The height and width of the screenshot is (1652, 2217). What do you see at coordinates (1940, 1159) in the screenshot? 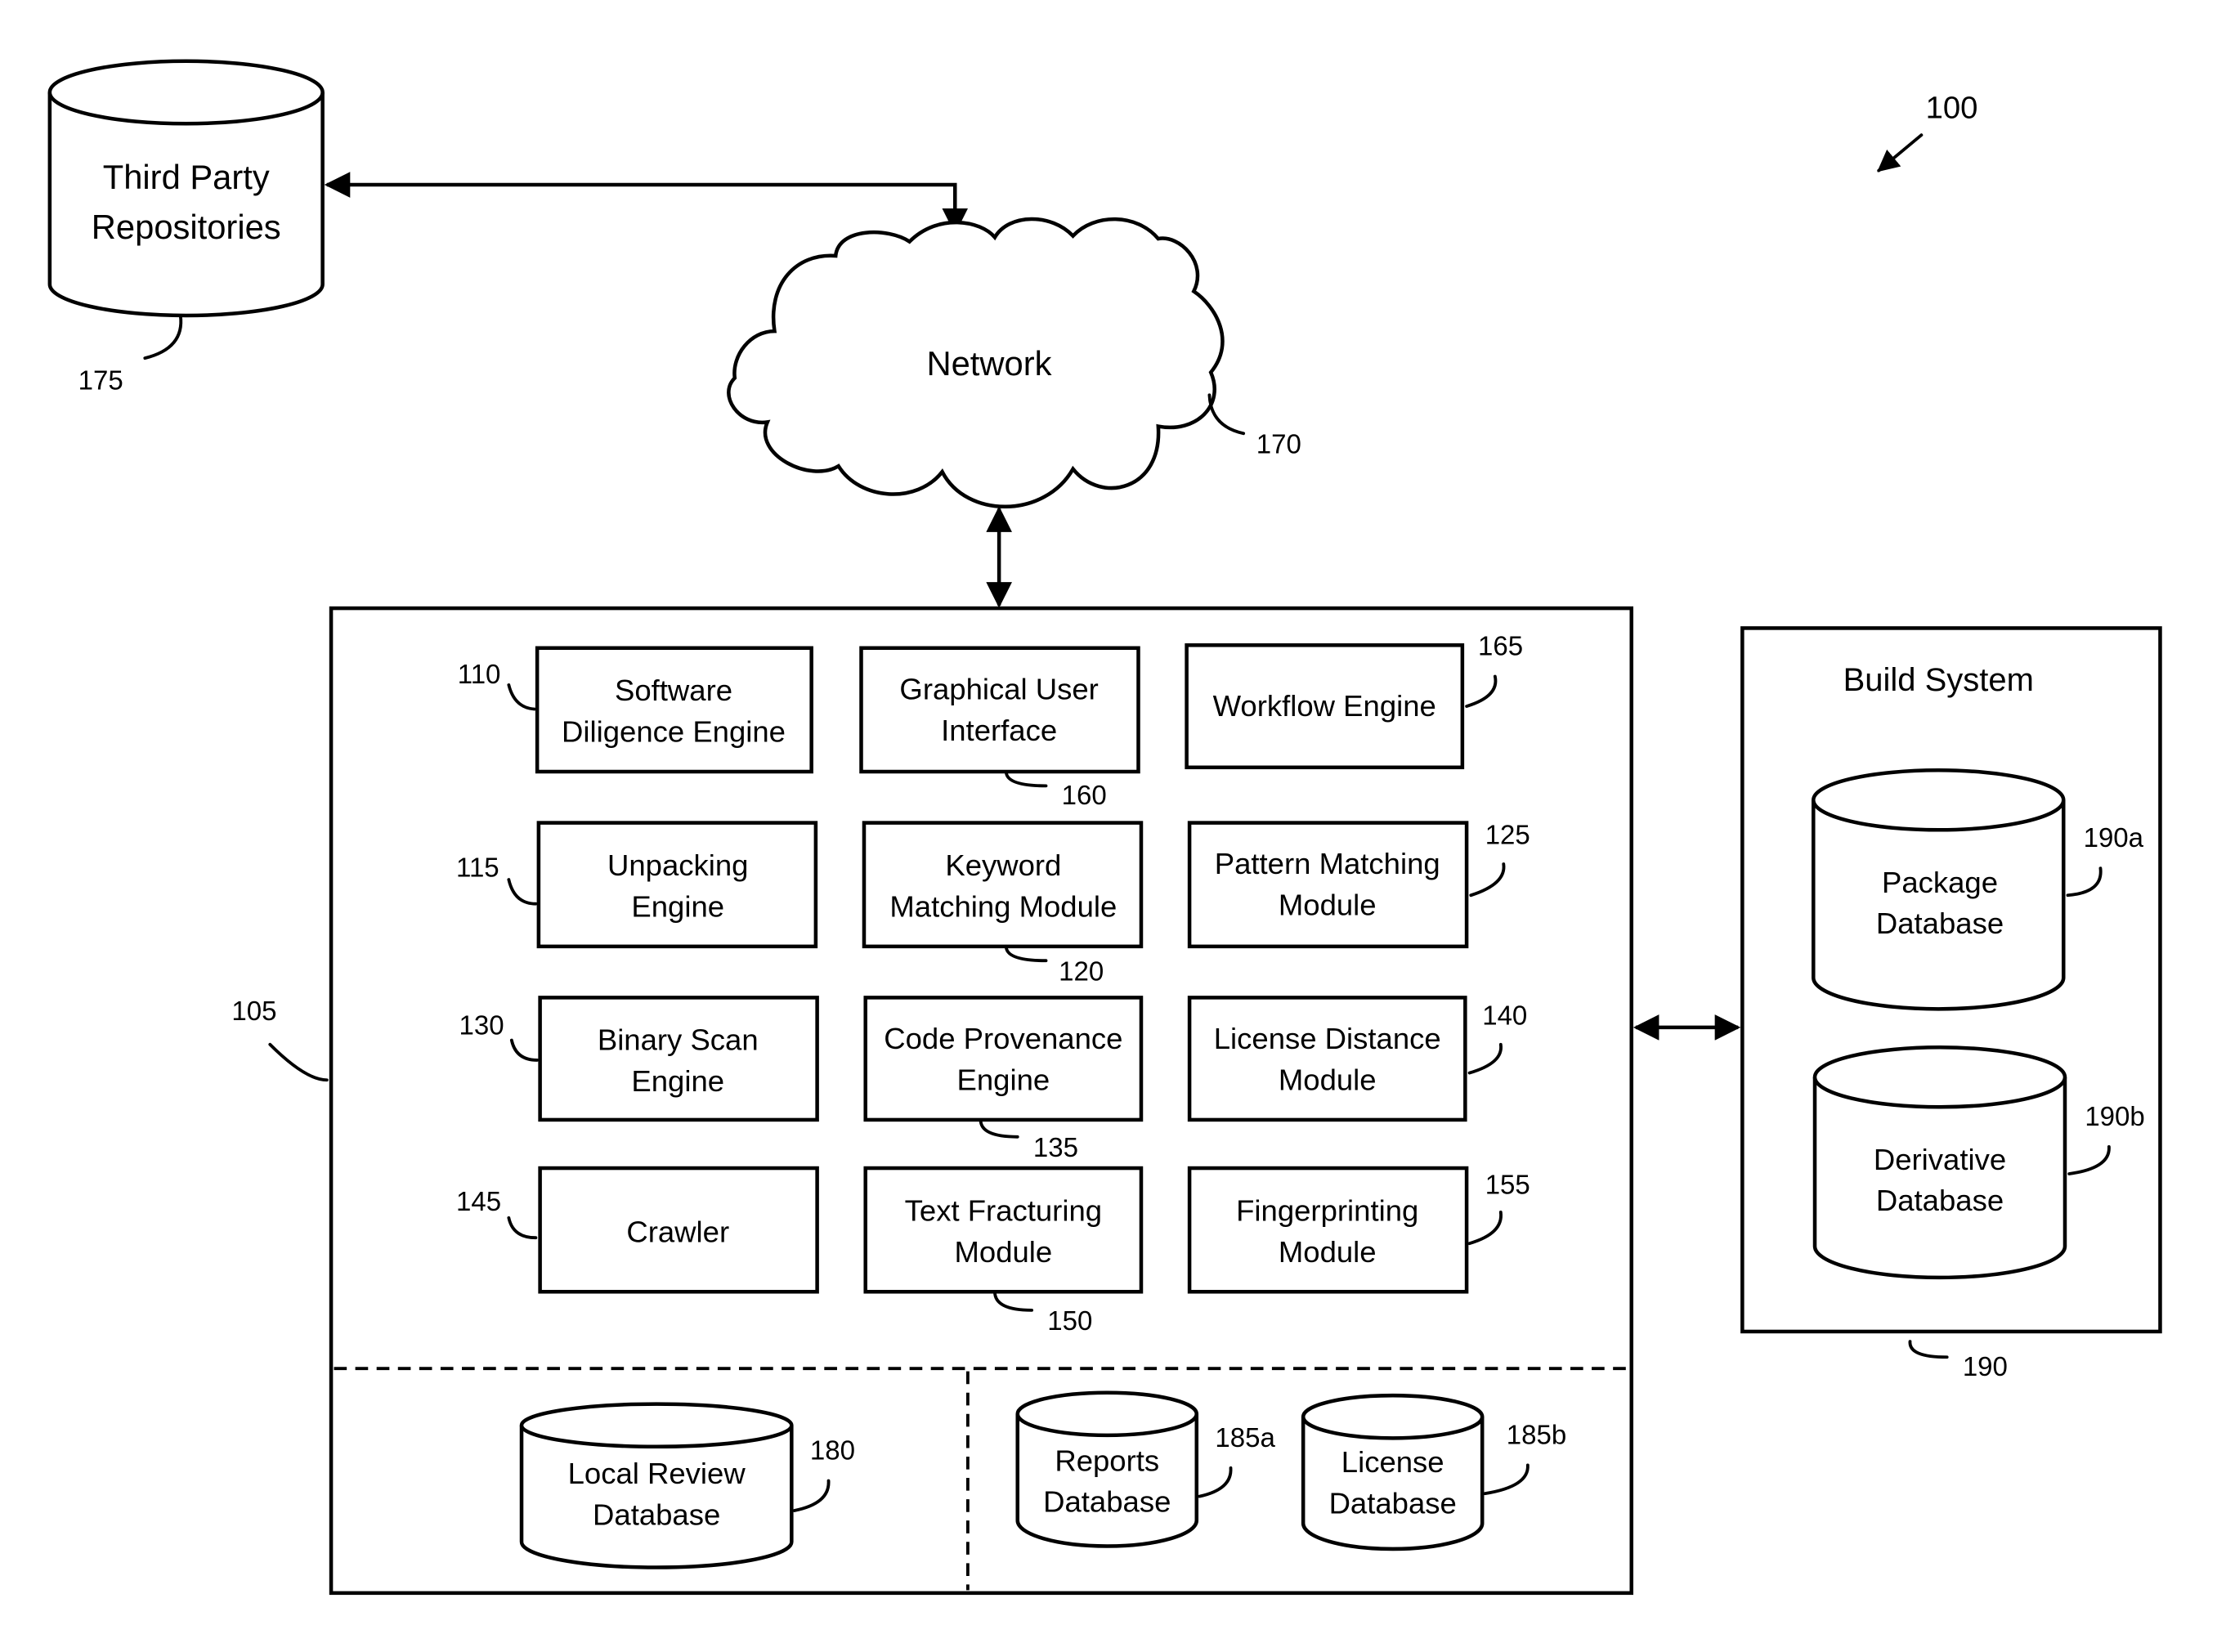
I see `db-label: Derivative` at bounding box center [1940, 1159].